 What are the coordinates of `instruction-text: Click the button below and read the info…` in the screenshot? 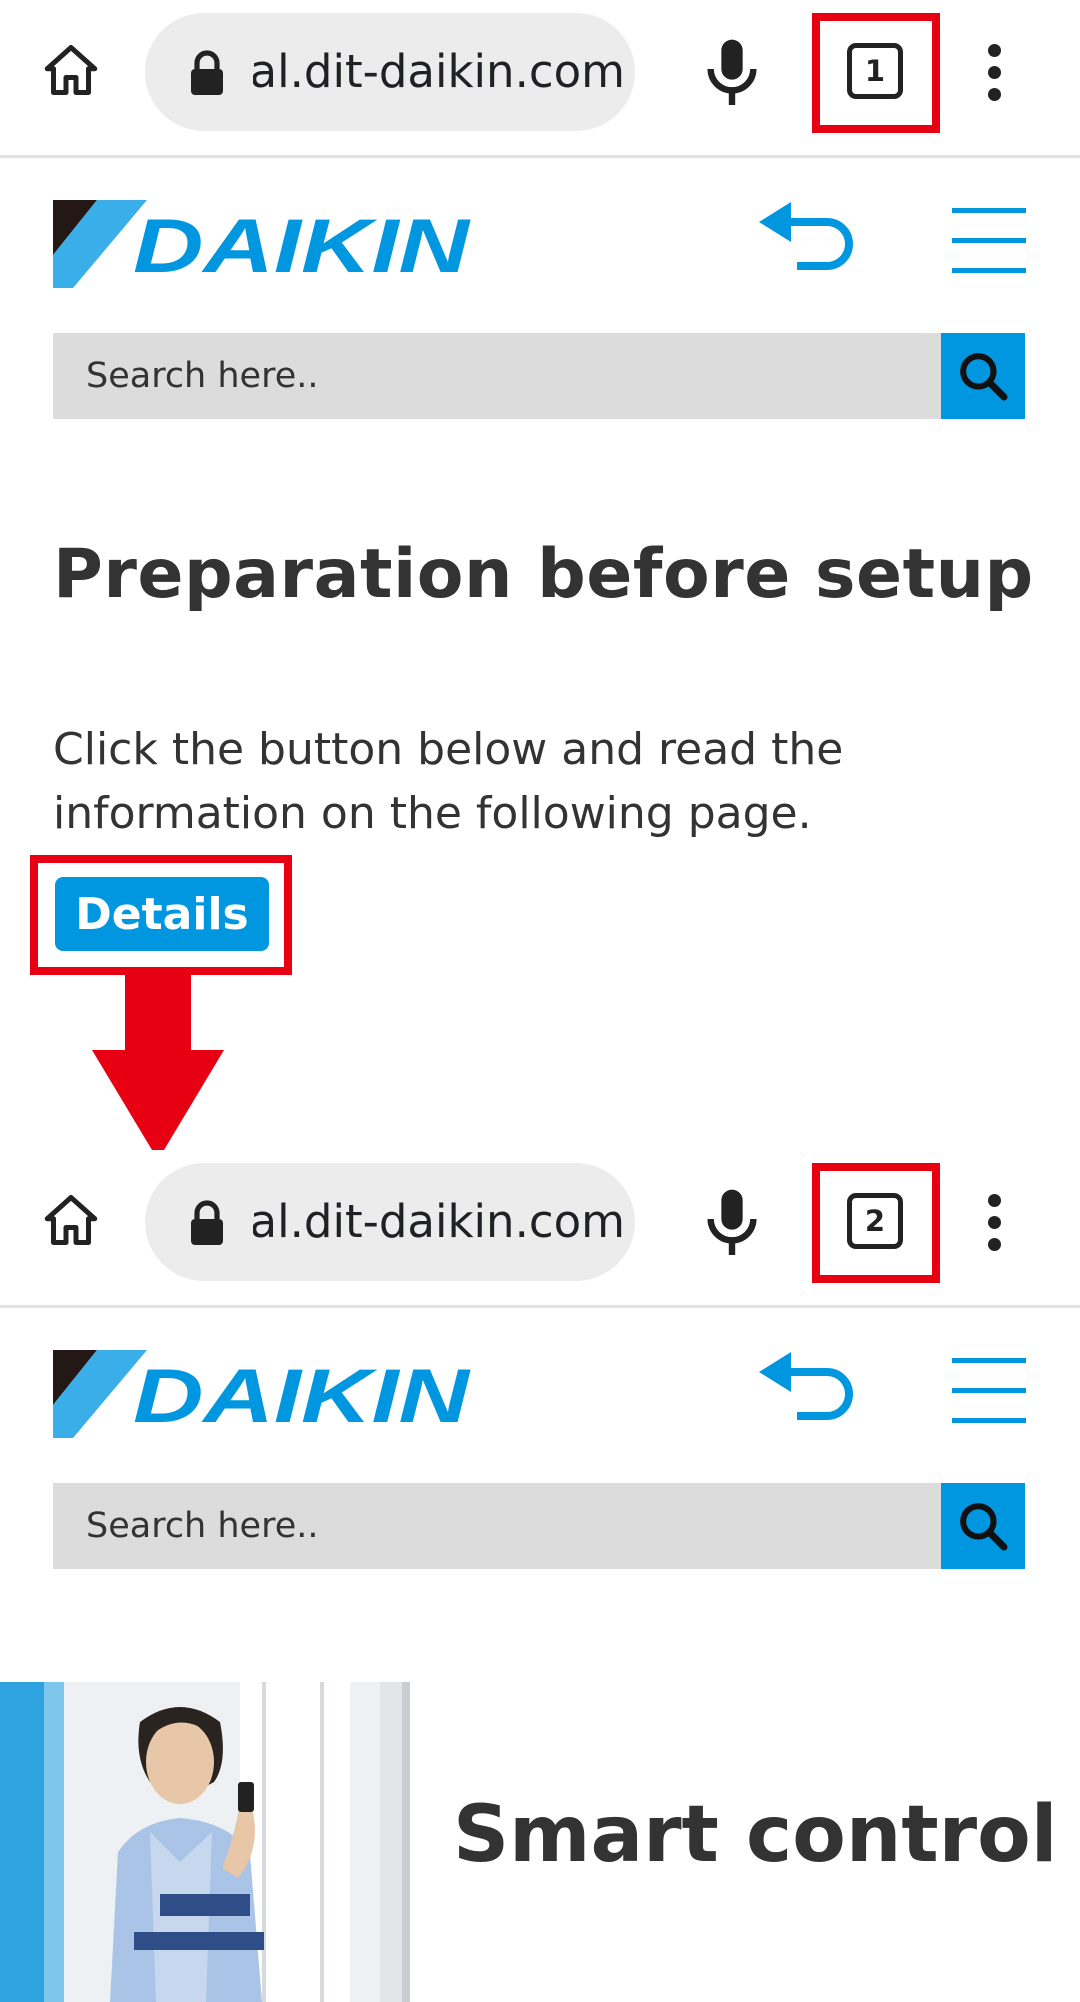 It's located at (448, 781).